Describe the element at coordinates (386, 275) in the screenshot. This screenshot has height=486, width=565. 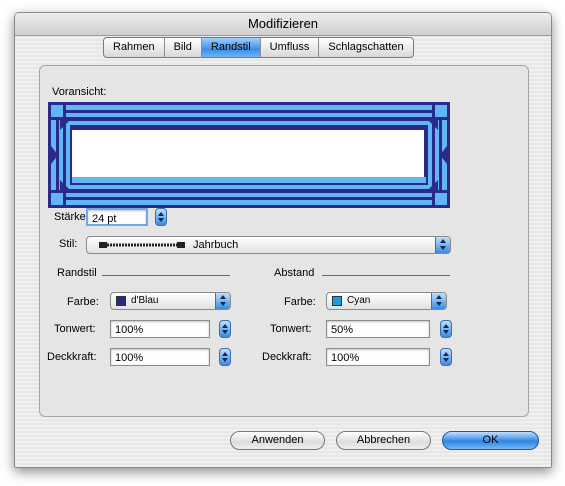
I see `abstand-divider` at that location.